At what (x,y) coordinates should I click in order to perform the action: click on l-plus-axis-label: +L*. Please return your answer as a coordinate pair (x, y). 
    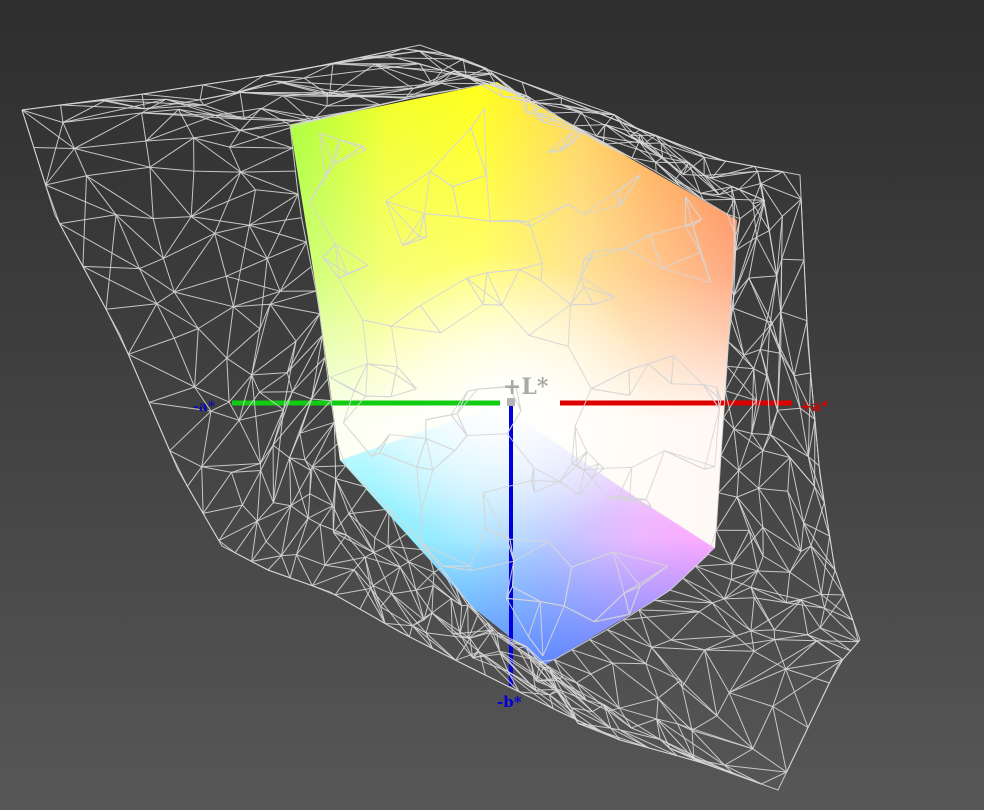
    Looking at the image, I should click on (526, 387).